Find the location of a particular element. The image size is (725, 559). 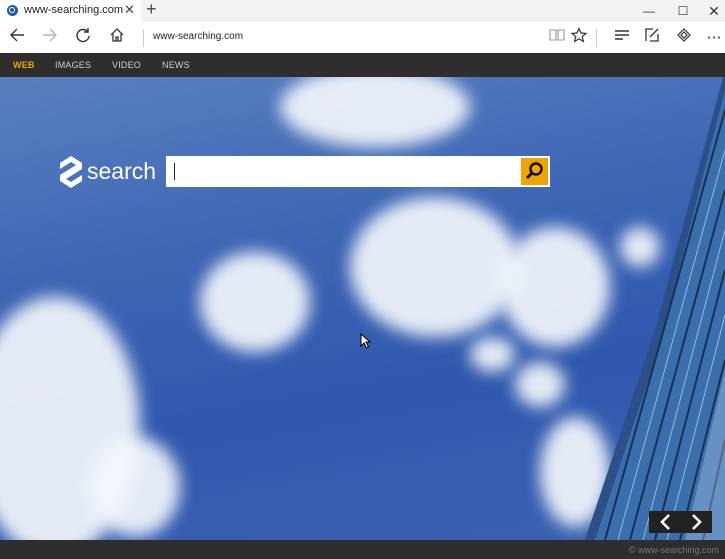

nav-web: WEB is located at coordinates (24, 65).